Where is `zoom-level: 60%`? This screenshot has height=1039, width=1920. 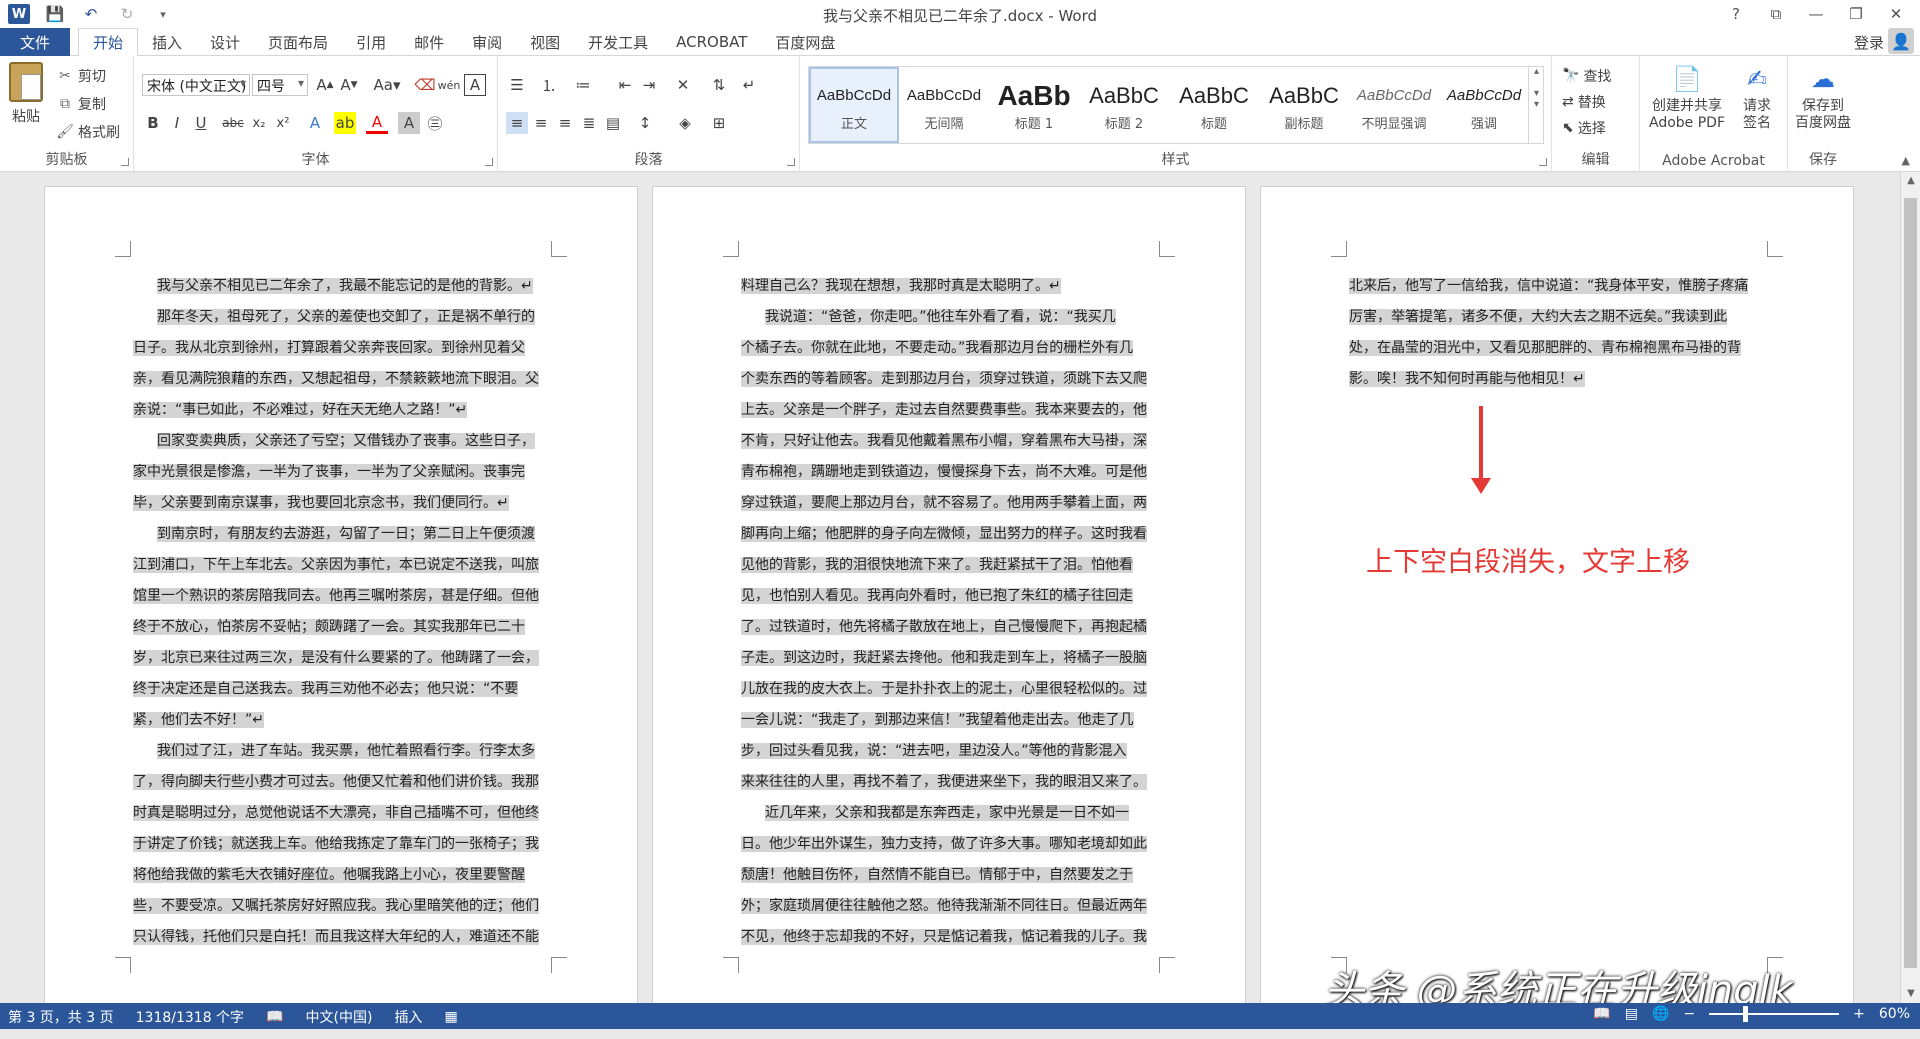
zoom-level: 60% is located at coordinates (1894, 1014).